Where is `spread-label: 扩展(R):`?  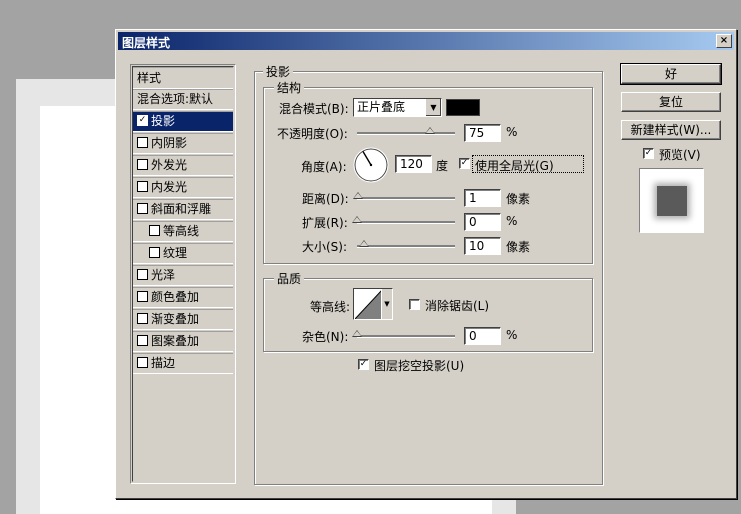 spread-label: 扩展(R): is located at coordinates (325, 223).